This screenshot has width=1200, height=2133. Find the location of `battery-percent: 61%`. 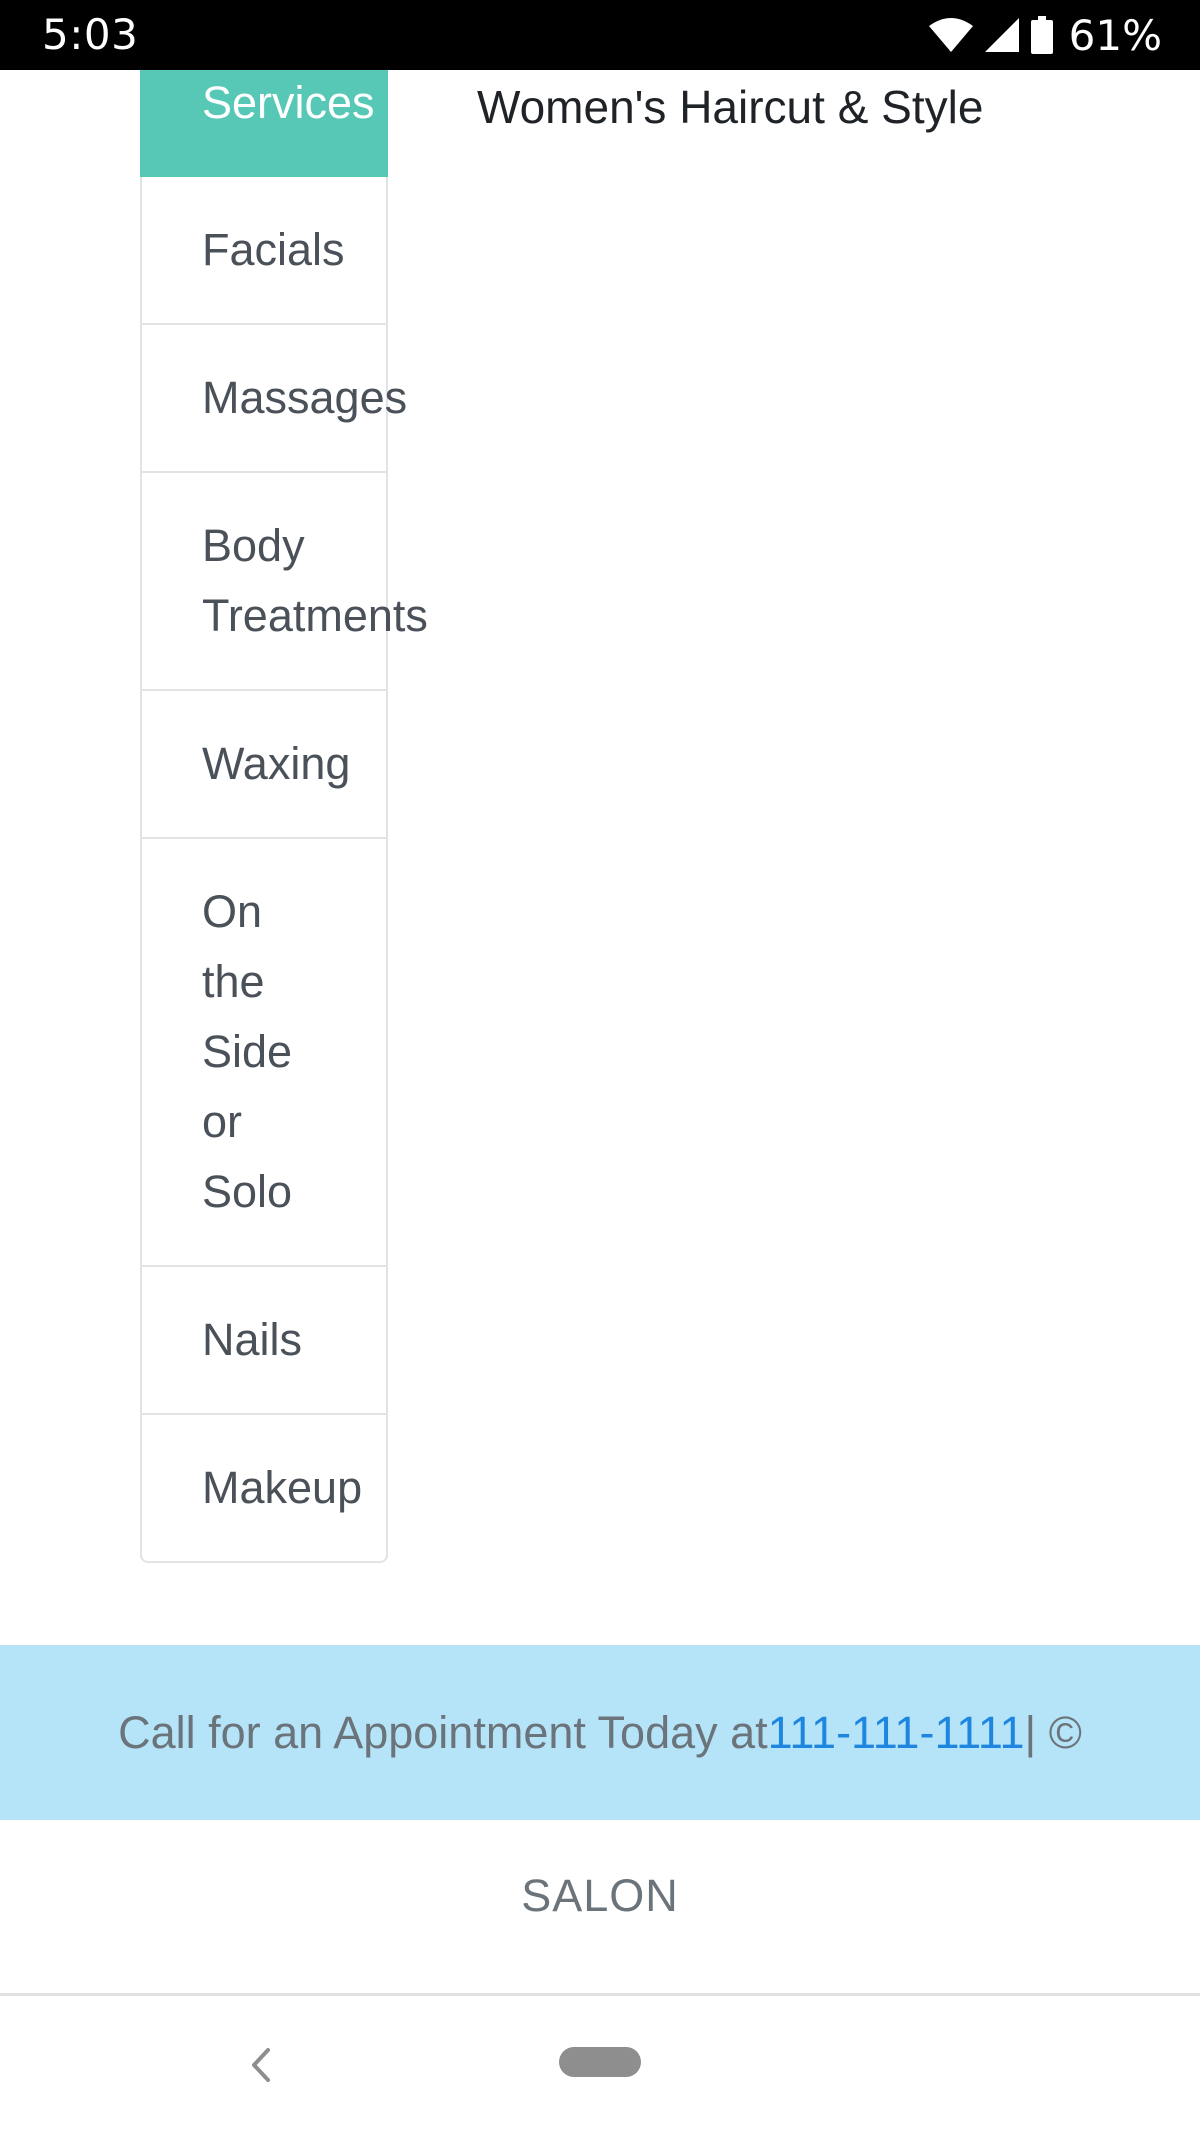

battery-percent: 61% is located at coordinates (1115, 35).